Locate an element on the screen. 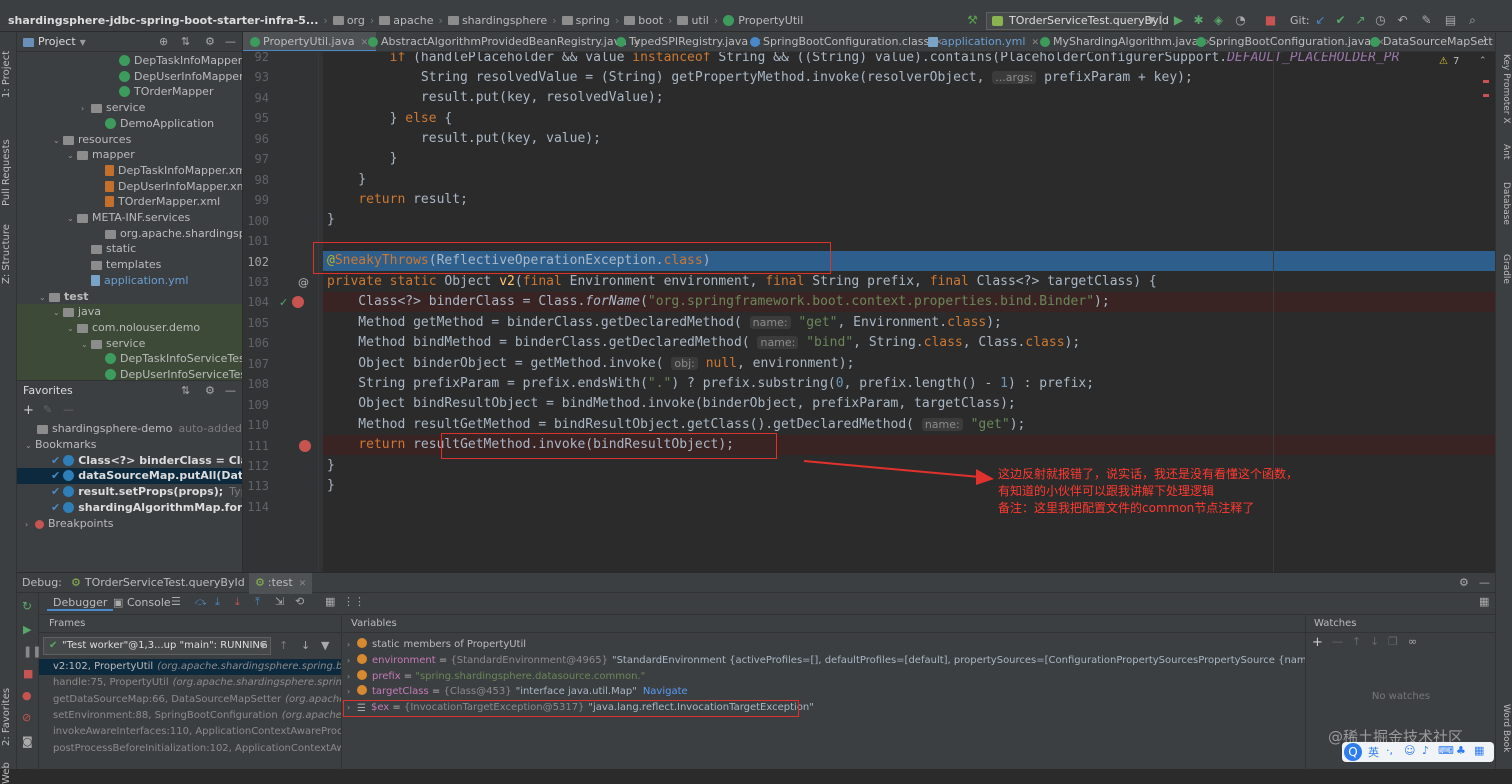  project-tree-item: DepTaskInfoMapper.xml is located at coordinates (129, 171).